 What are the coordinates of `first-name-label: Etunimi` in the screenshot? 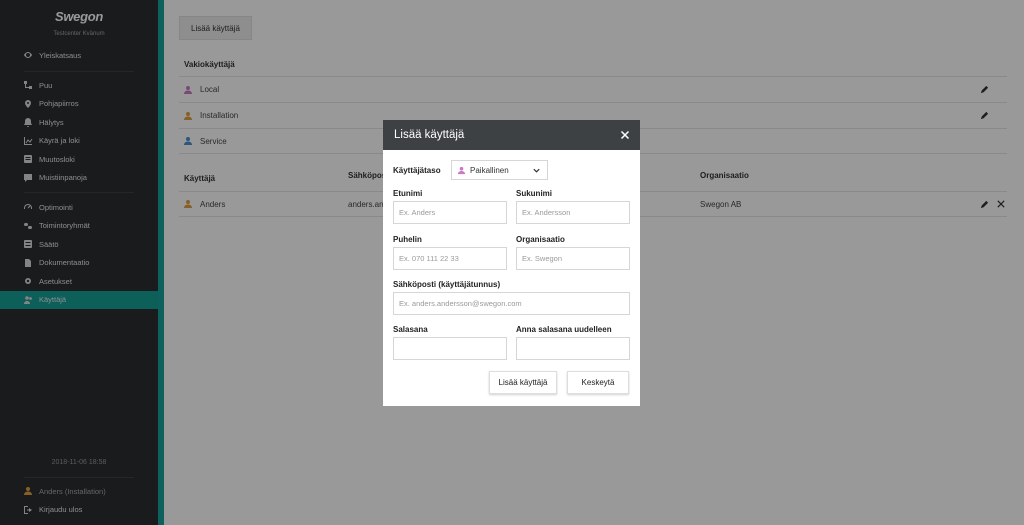 It's located at (408, 193).